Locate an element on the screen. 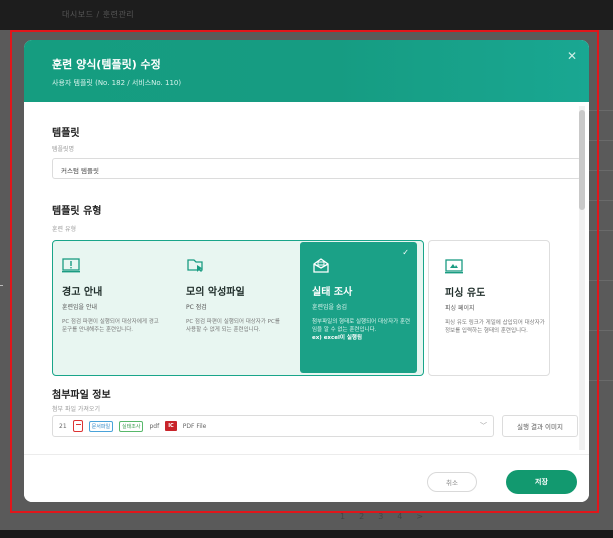 This screenshot has height=538, width=613. card-desc-highlight: ex) excel이 실행됨 is located at coordinates (337, 338).